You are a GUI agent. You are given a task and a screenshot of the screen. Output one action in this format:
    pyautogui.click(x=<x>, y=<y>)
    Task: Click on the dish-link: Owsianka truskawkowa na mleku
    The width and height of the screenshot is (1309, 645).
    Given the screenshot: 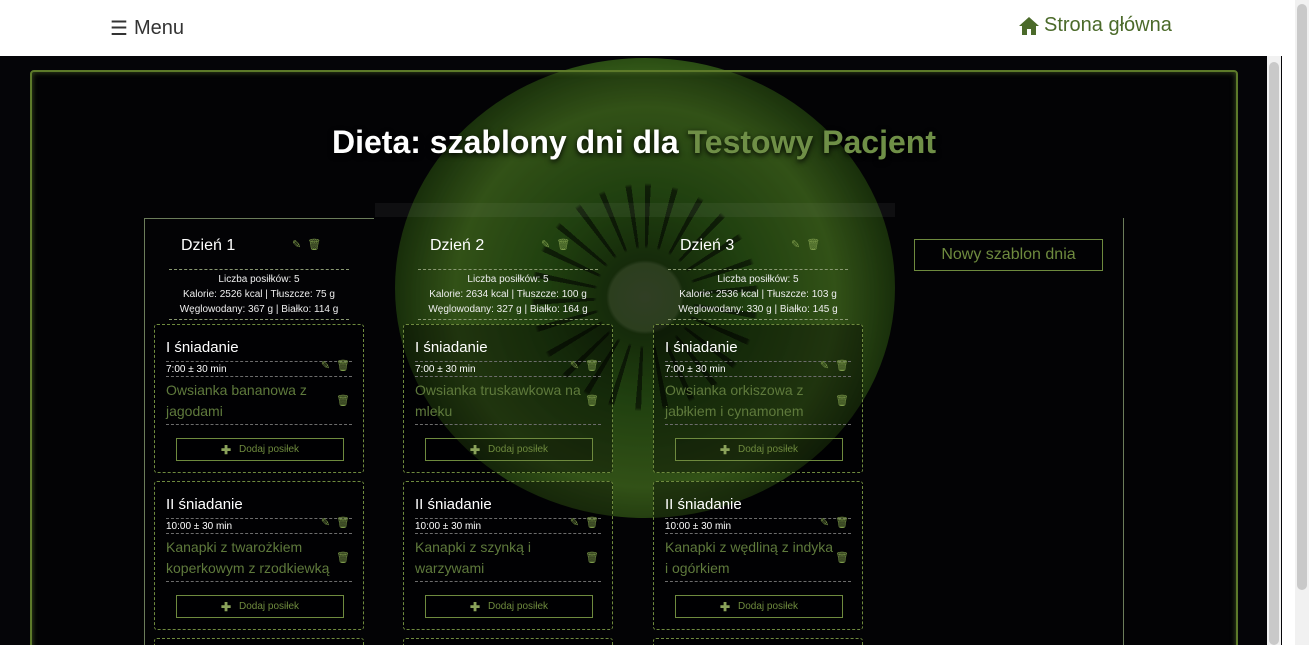 What is the action you would take?
    pyautogui.click(x=500, y=401)
    